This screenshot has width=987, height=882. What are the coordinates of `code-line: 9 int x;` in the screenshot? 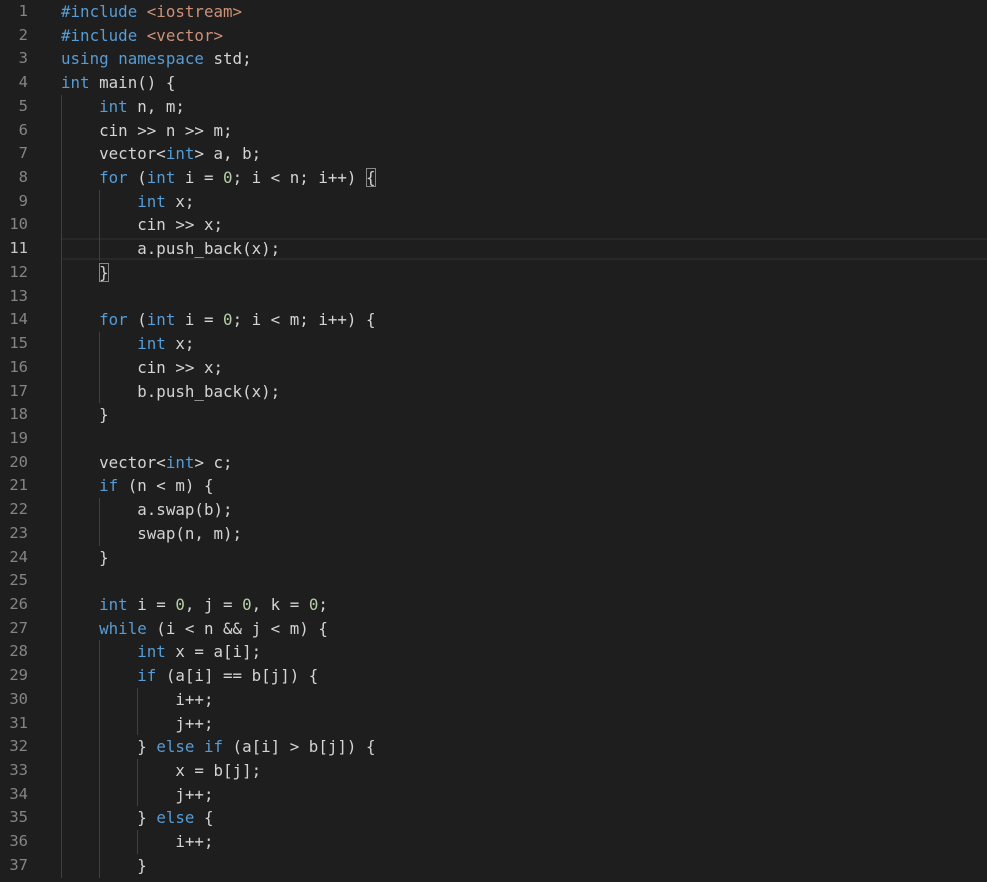 It's located at (493, 202).